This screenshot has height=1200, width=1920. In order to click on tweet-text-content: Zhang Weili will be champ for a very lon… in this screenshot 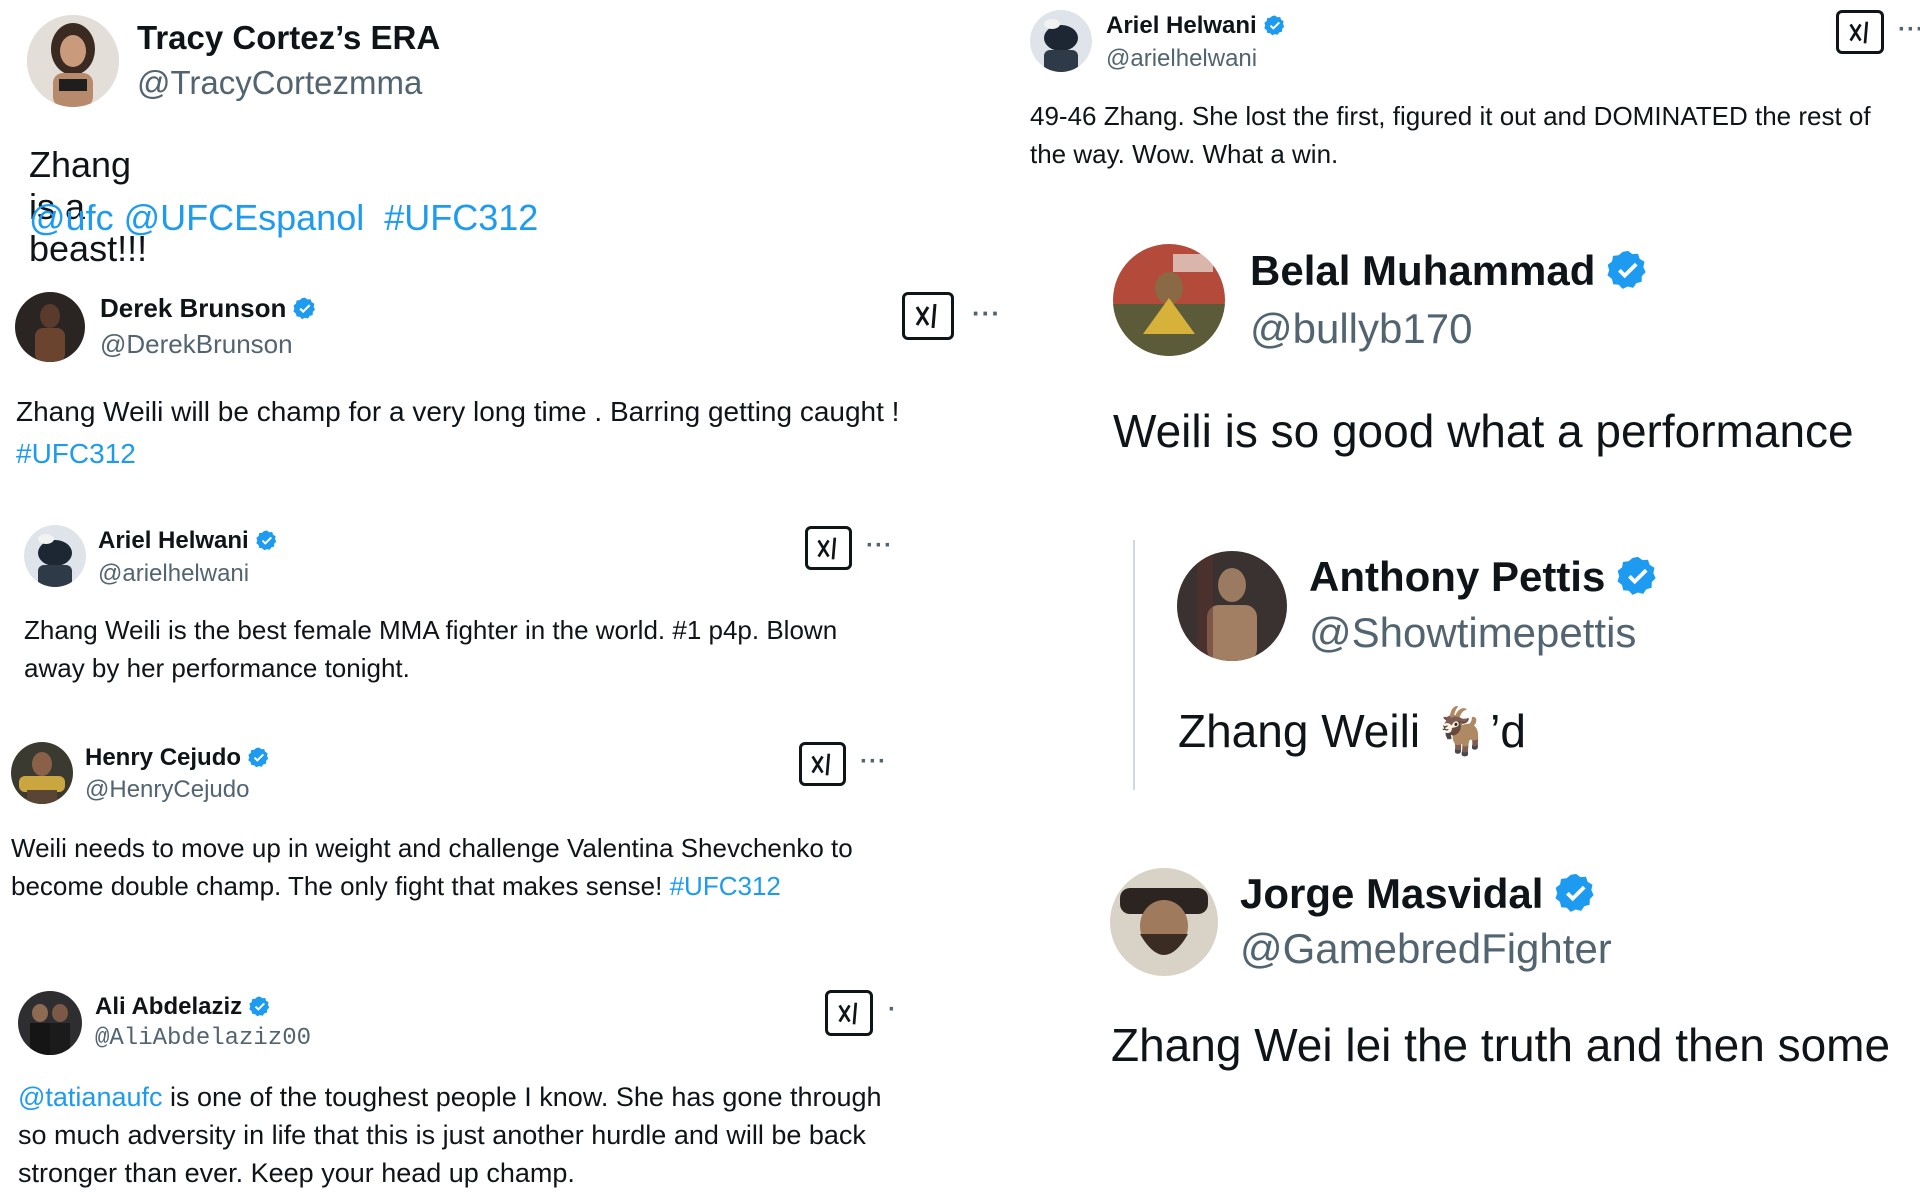, I will do `click(458, 411)`.